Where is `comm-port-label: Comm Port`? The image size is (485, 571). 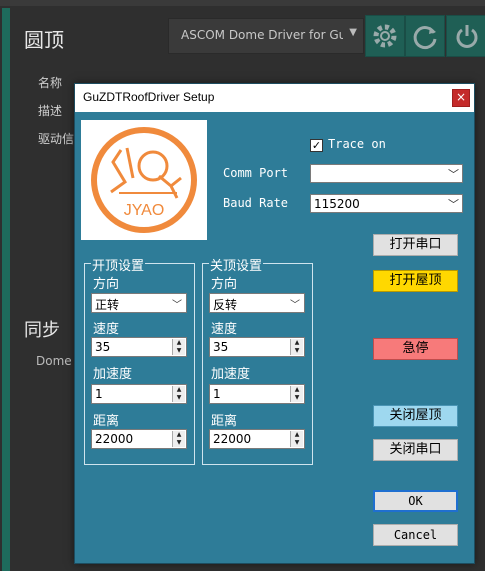 comm-port-label: Comm Port is located at coordinates (256, 173).